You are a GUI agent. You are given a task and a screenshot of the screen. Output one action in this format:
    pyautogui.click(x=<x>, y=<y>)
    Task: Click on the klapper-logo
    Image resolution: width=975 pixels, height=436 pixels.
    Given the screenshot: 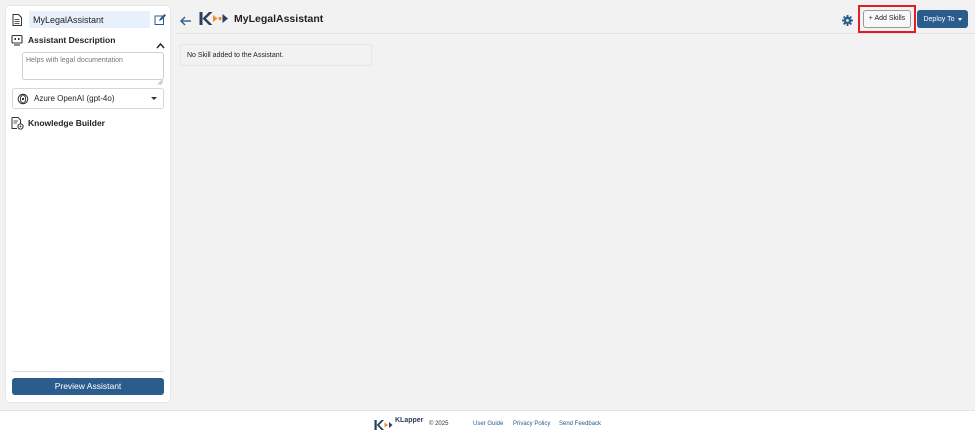 What is the action you would take?
    pyautogui.click(x=214, y=18)
    